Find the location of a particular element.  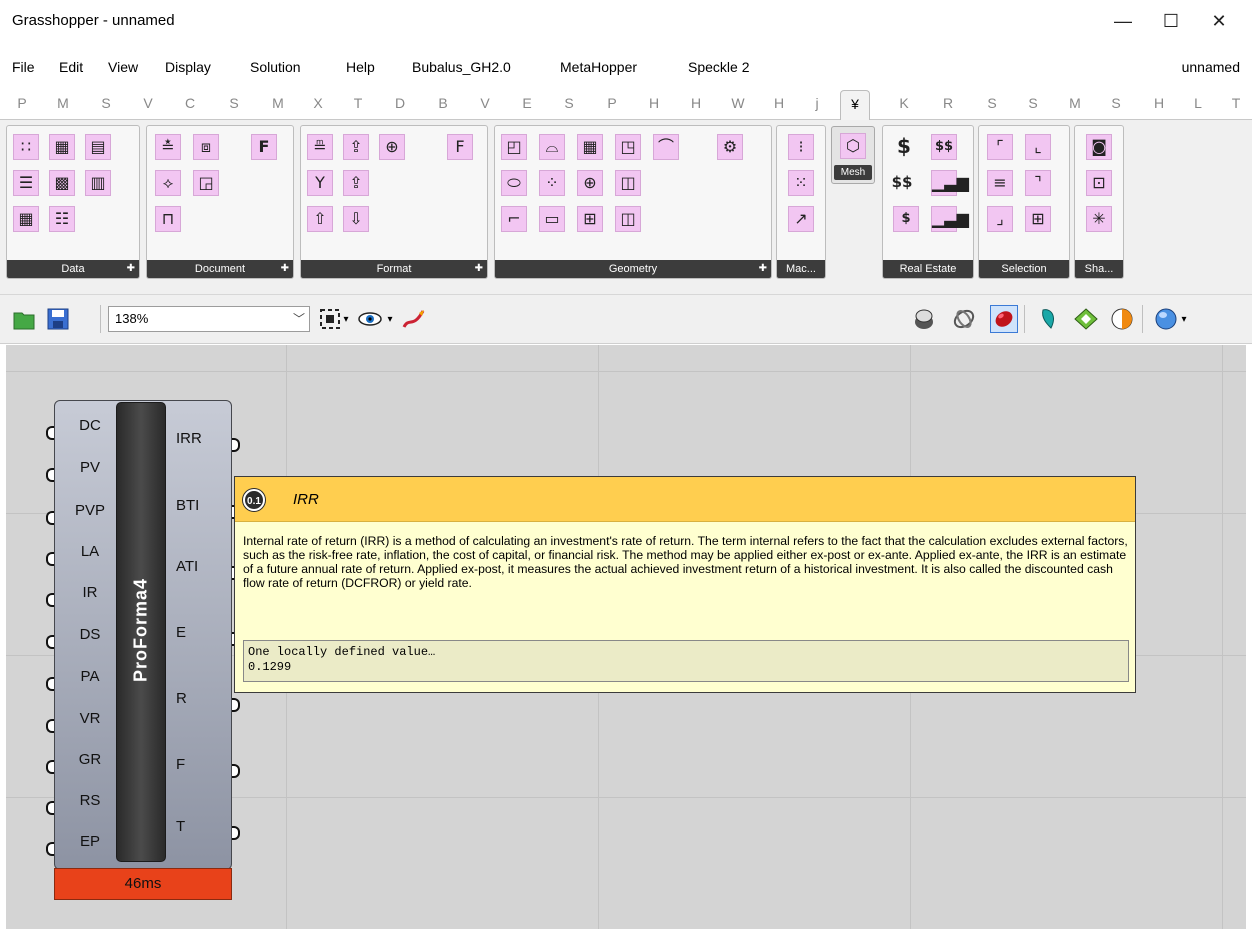

dollar-stack-icon: $ is located at coordinates (906, 219).